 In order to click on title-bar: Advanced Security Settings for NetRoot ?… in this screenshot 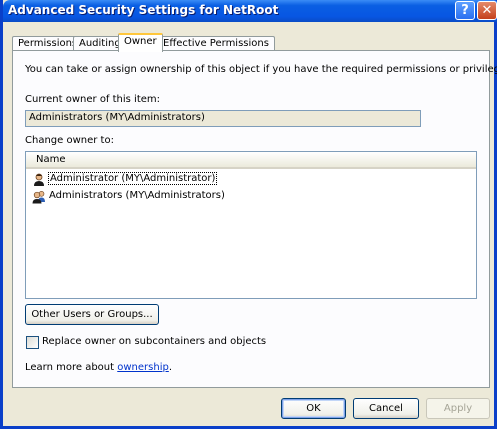, I will do `click(250, 11)`.